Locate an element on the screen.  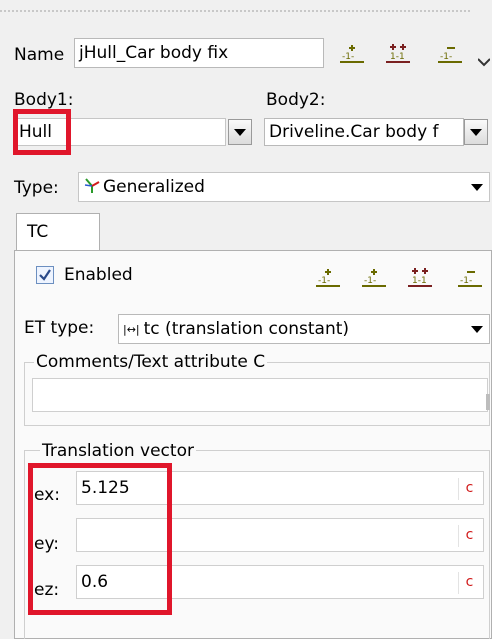
enabled-label: Enabled is located at coordinates (98, 275).